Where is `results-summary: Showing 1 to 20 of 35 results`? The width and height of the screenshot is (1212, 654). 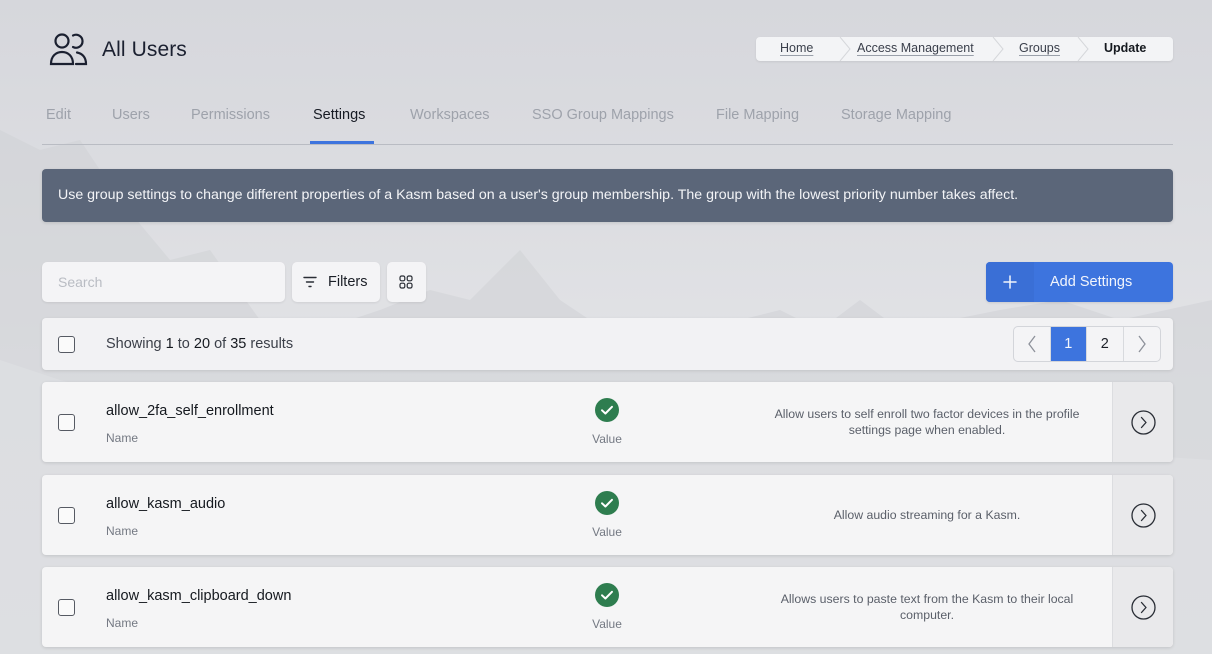
results-summary: Showing 1 to 20 of 35 results is located at coordinates (200, 344).